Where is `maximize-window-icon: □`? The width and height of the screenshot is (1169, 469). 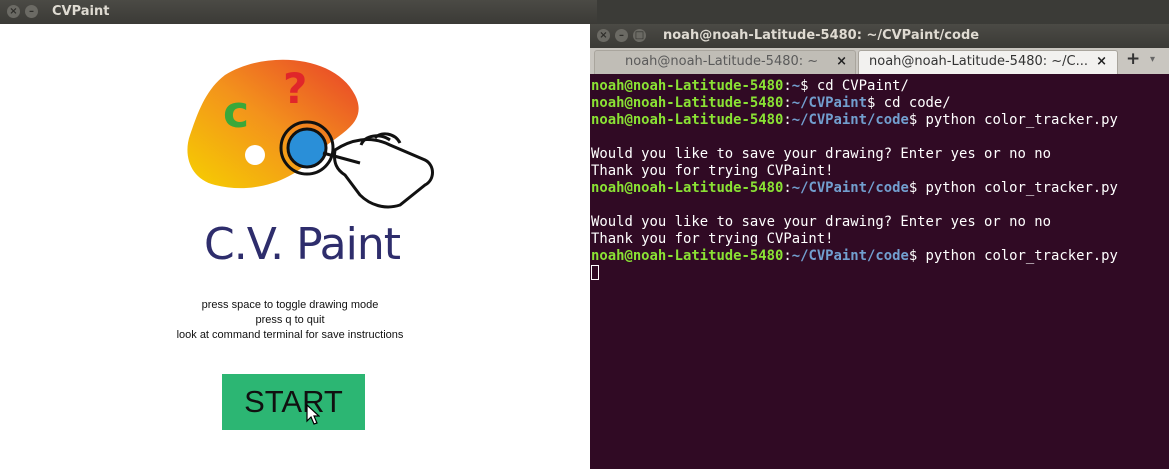 maximize-window-icon: □ is located at coordinates (639, 35).